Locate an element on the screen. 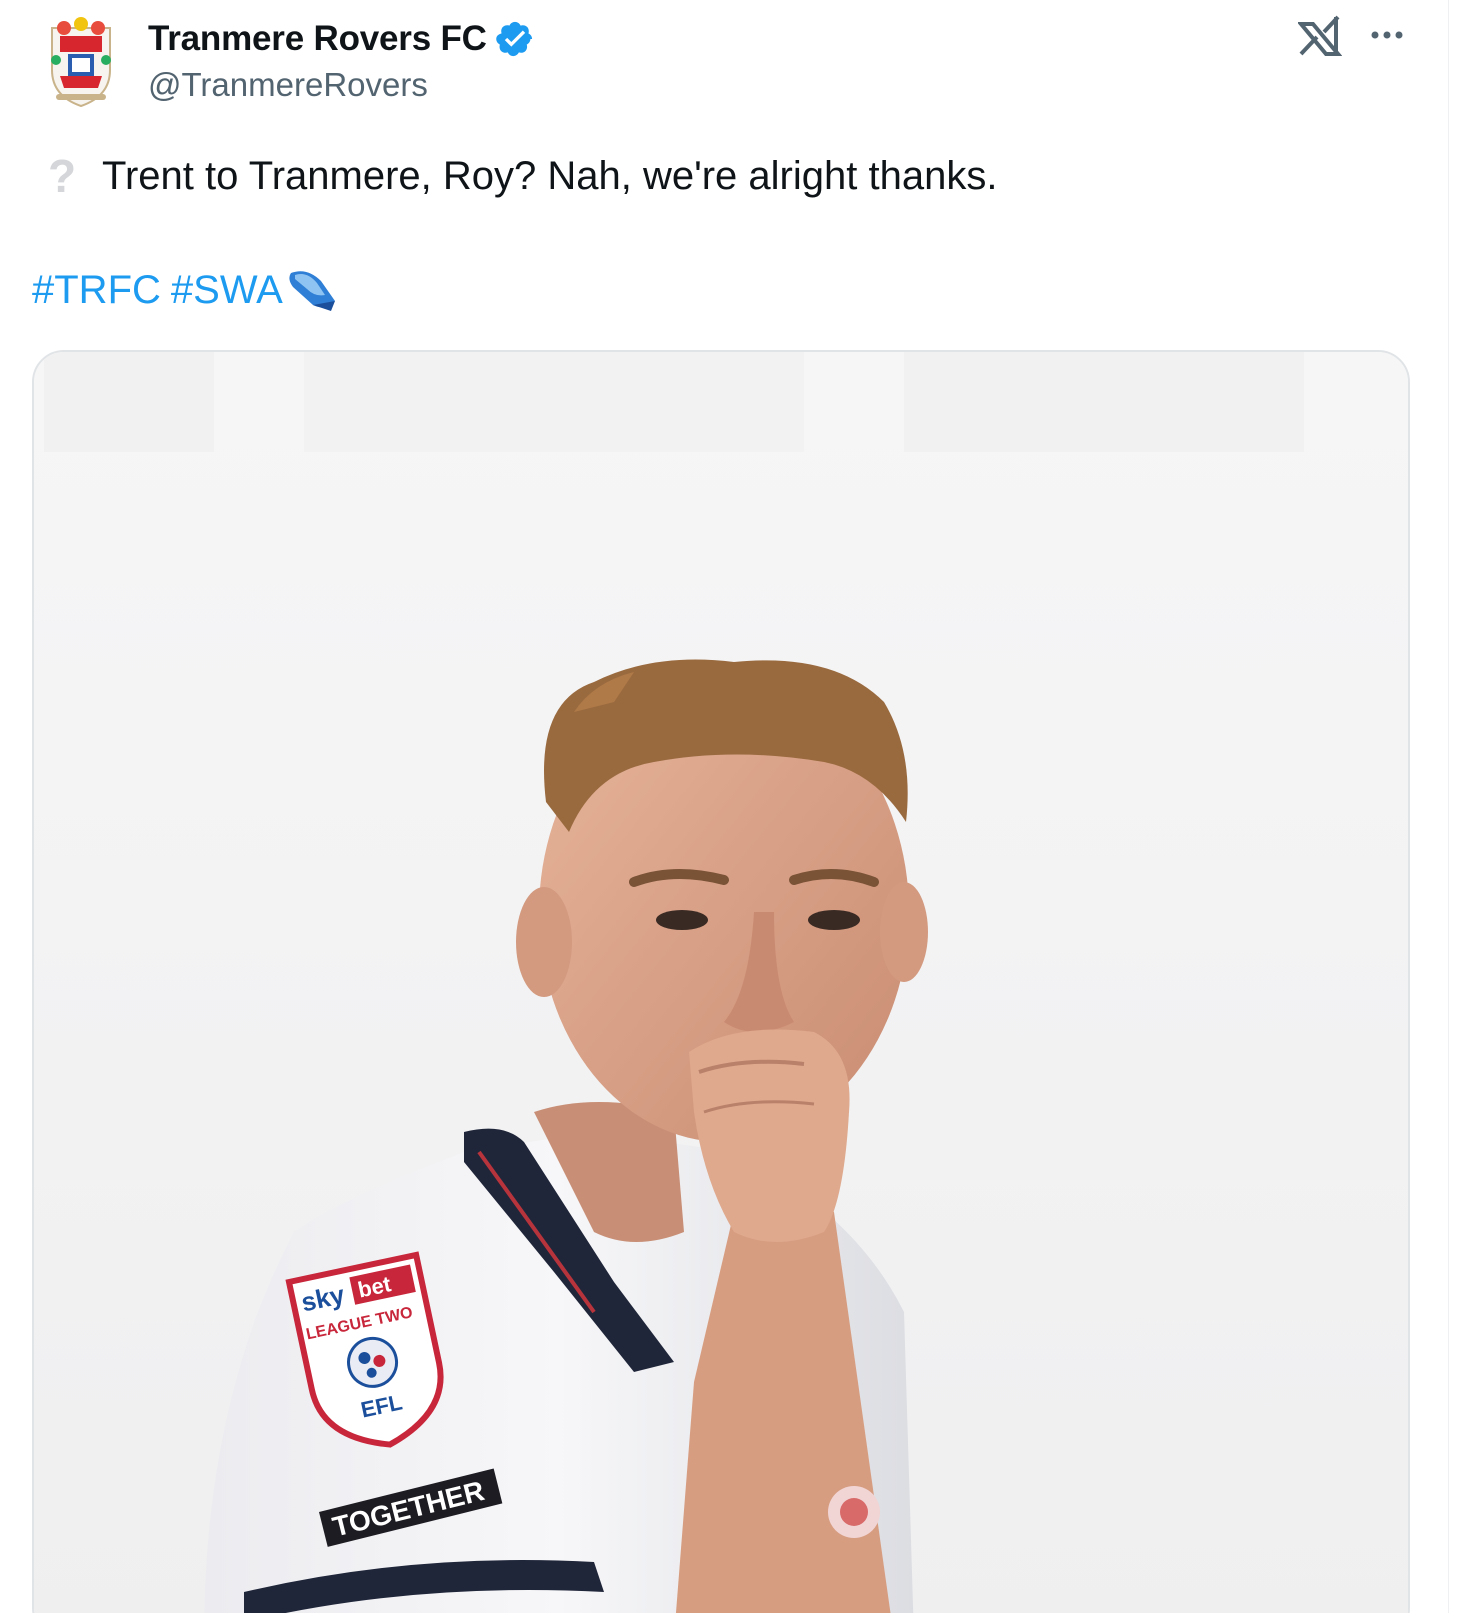  more-options-icon is located at coordinates (1387, 35).